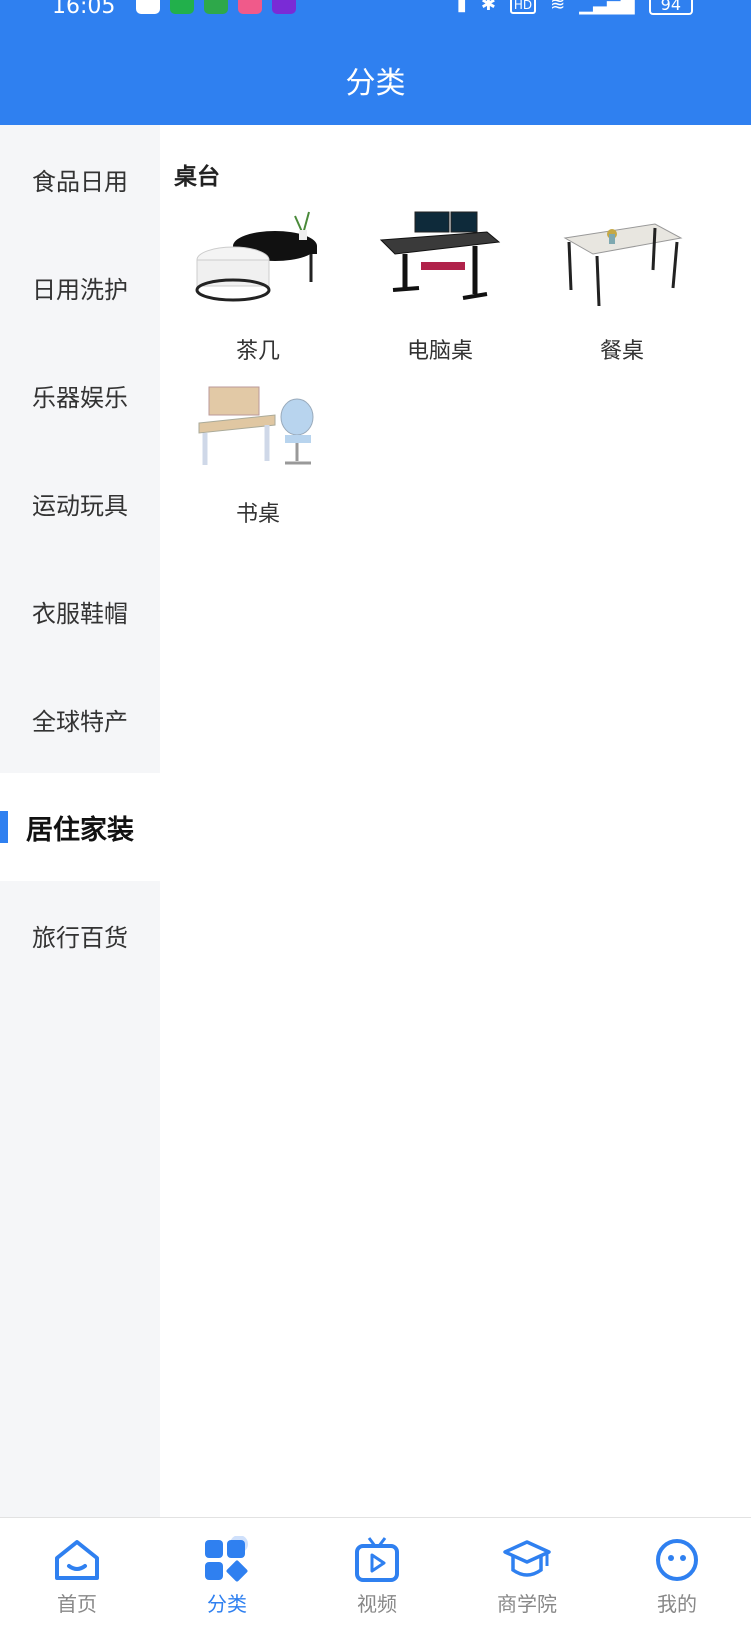 Image resolution: width=751 pixels, height=1625 pixels. I want to click on battery-icon: 94, so click(670, 7).